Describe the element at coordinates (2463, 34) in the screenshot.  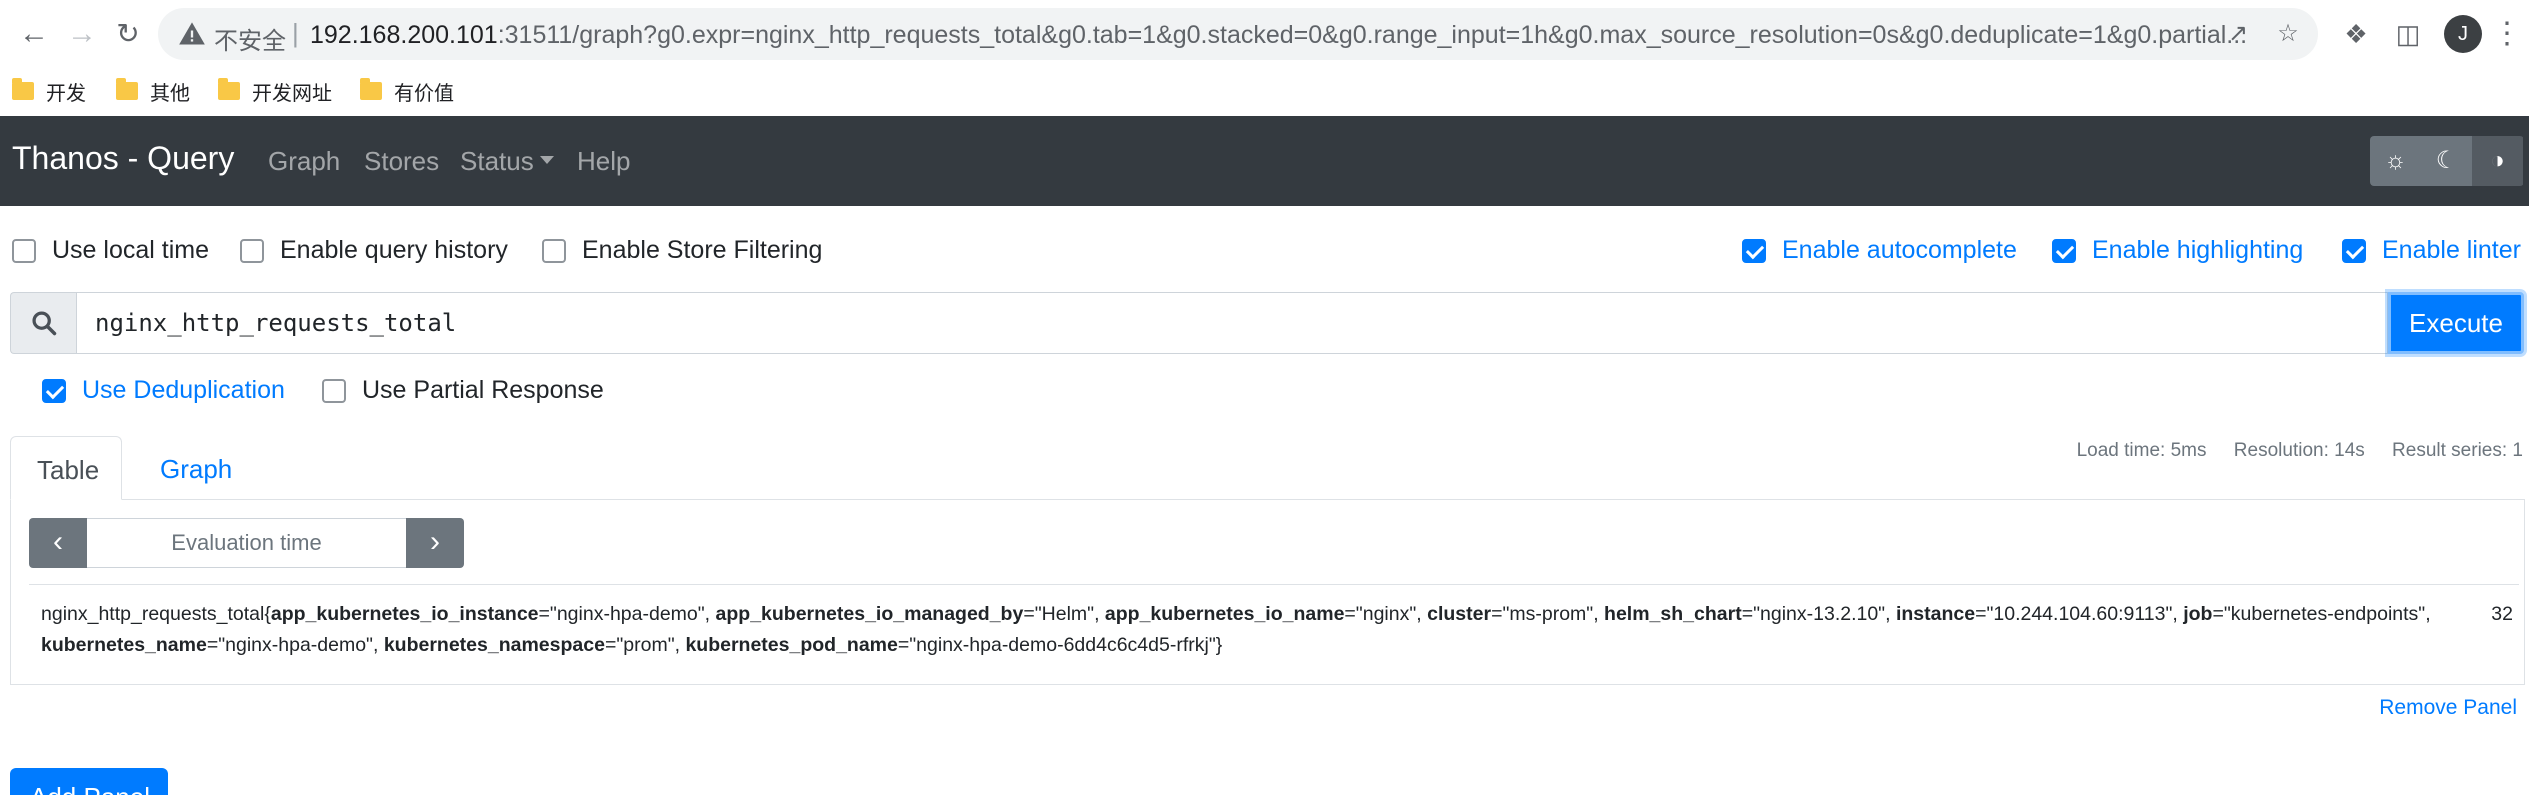
I see `profile-avatar: J` at that location.